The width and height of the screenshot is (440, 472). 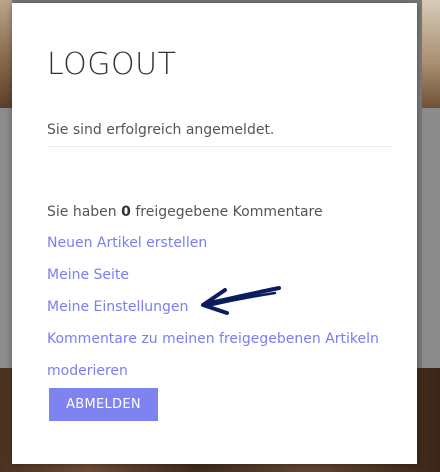 I want to click on login-status-text: Sie sind erfolgreich angemeldet., so click(x=161, y=130).